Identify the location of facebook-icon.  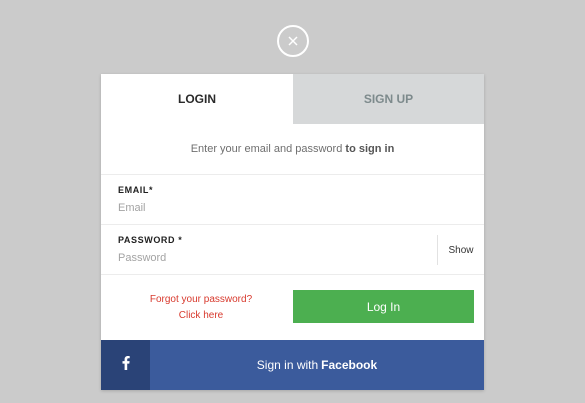
(126, 365).